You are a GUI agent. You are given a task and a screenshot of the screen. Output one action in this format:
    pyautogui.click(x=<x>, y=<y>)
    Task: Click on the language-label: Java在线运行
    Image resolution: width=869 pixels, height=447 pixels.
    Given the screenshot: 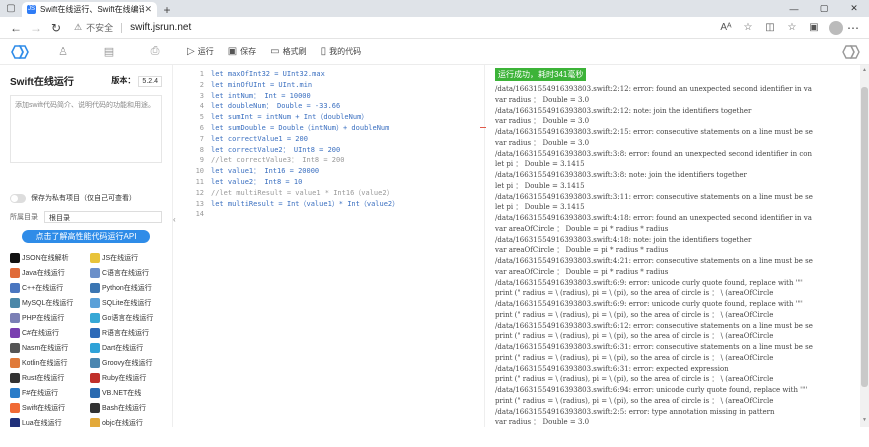 What is the action you would take?
    pyautogui.click(x=43, y=273)
    